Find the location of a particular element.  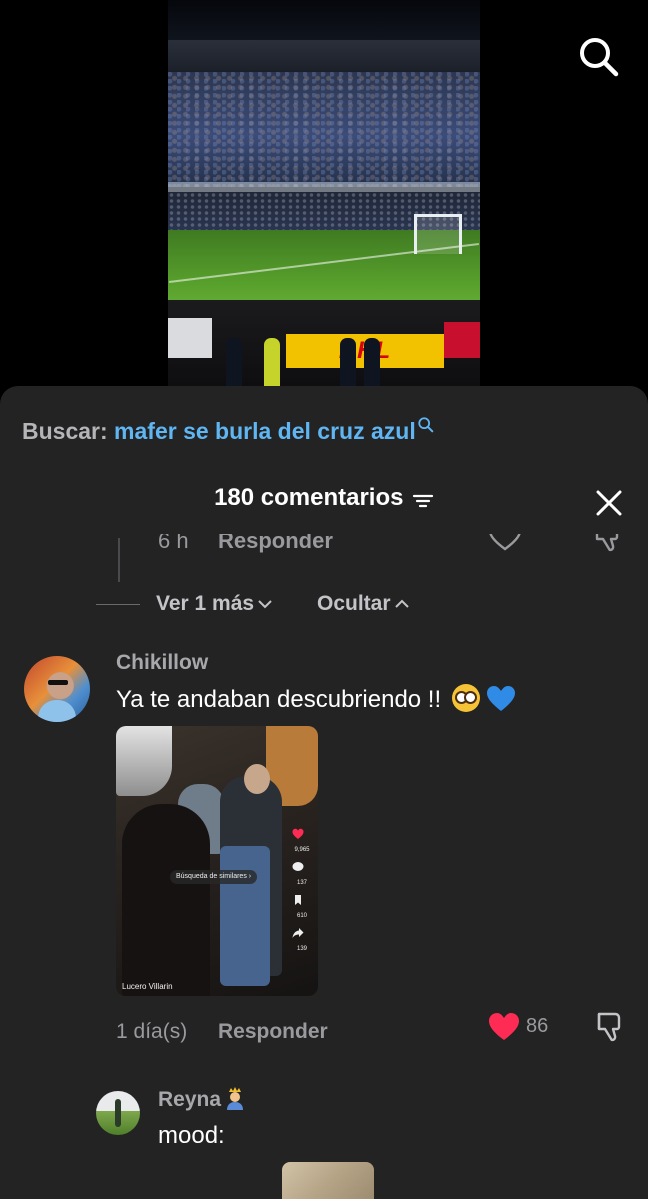

comment-text: Ya te andaban descubriendo !! is located at coordinates (316, 699).